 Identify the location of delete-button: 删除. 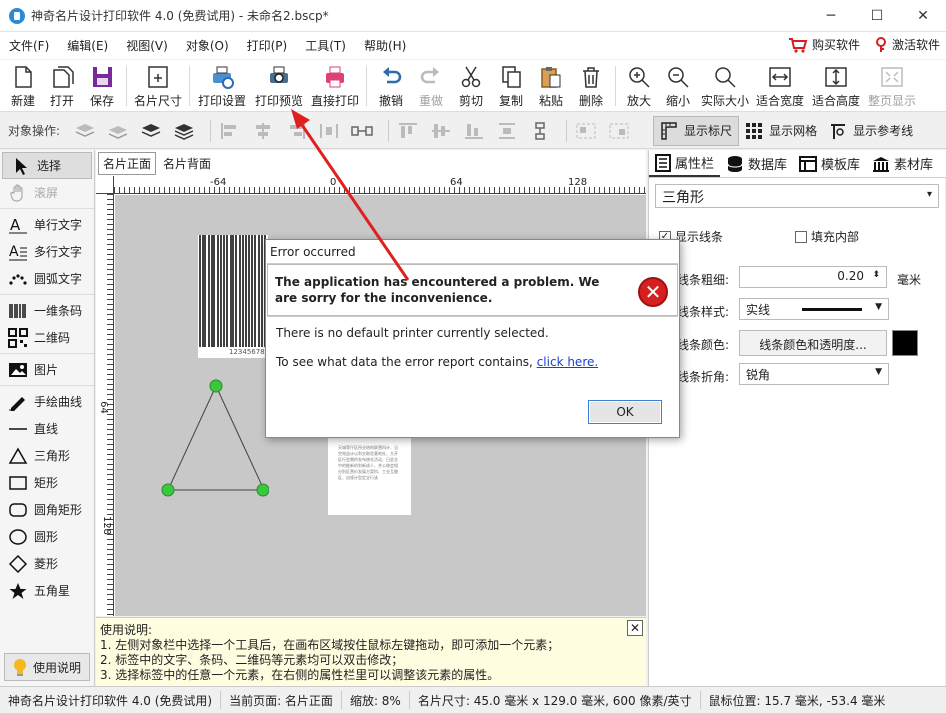
(591, 86).